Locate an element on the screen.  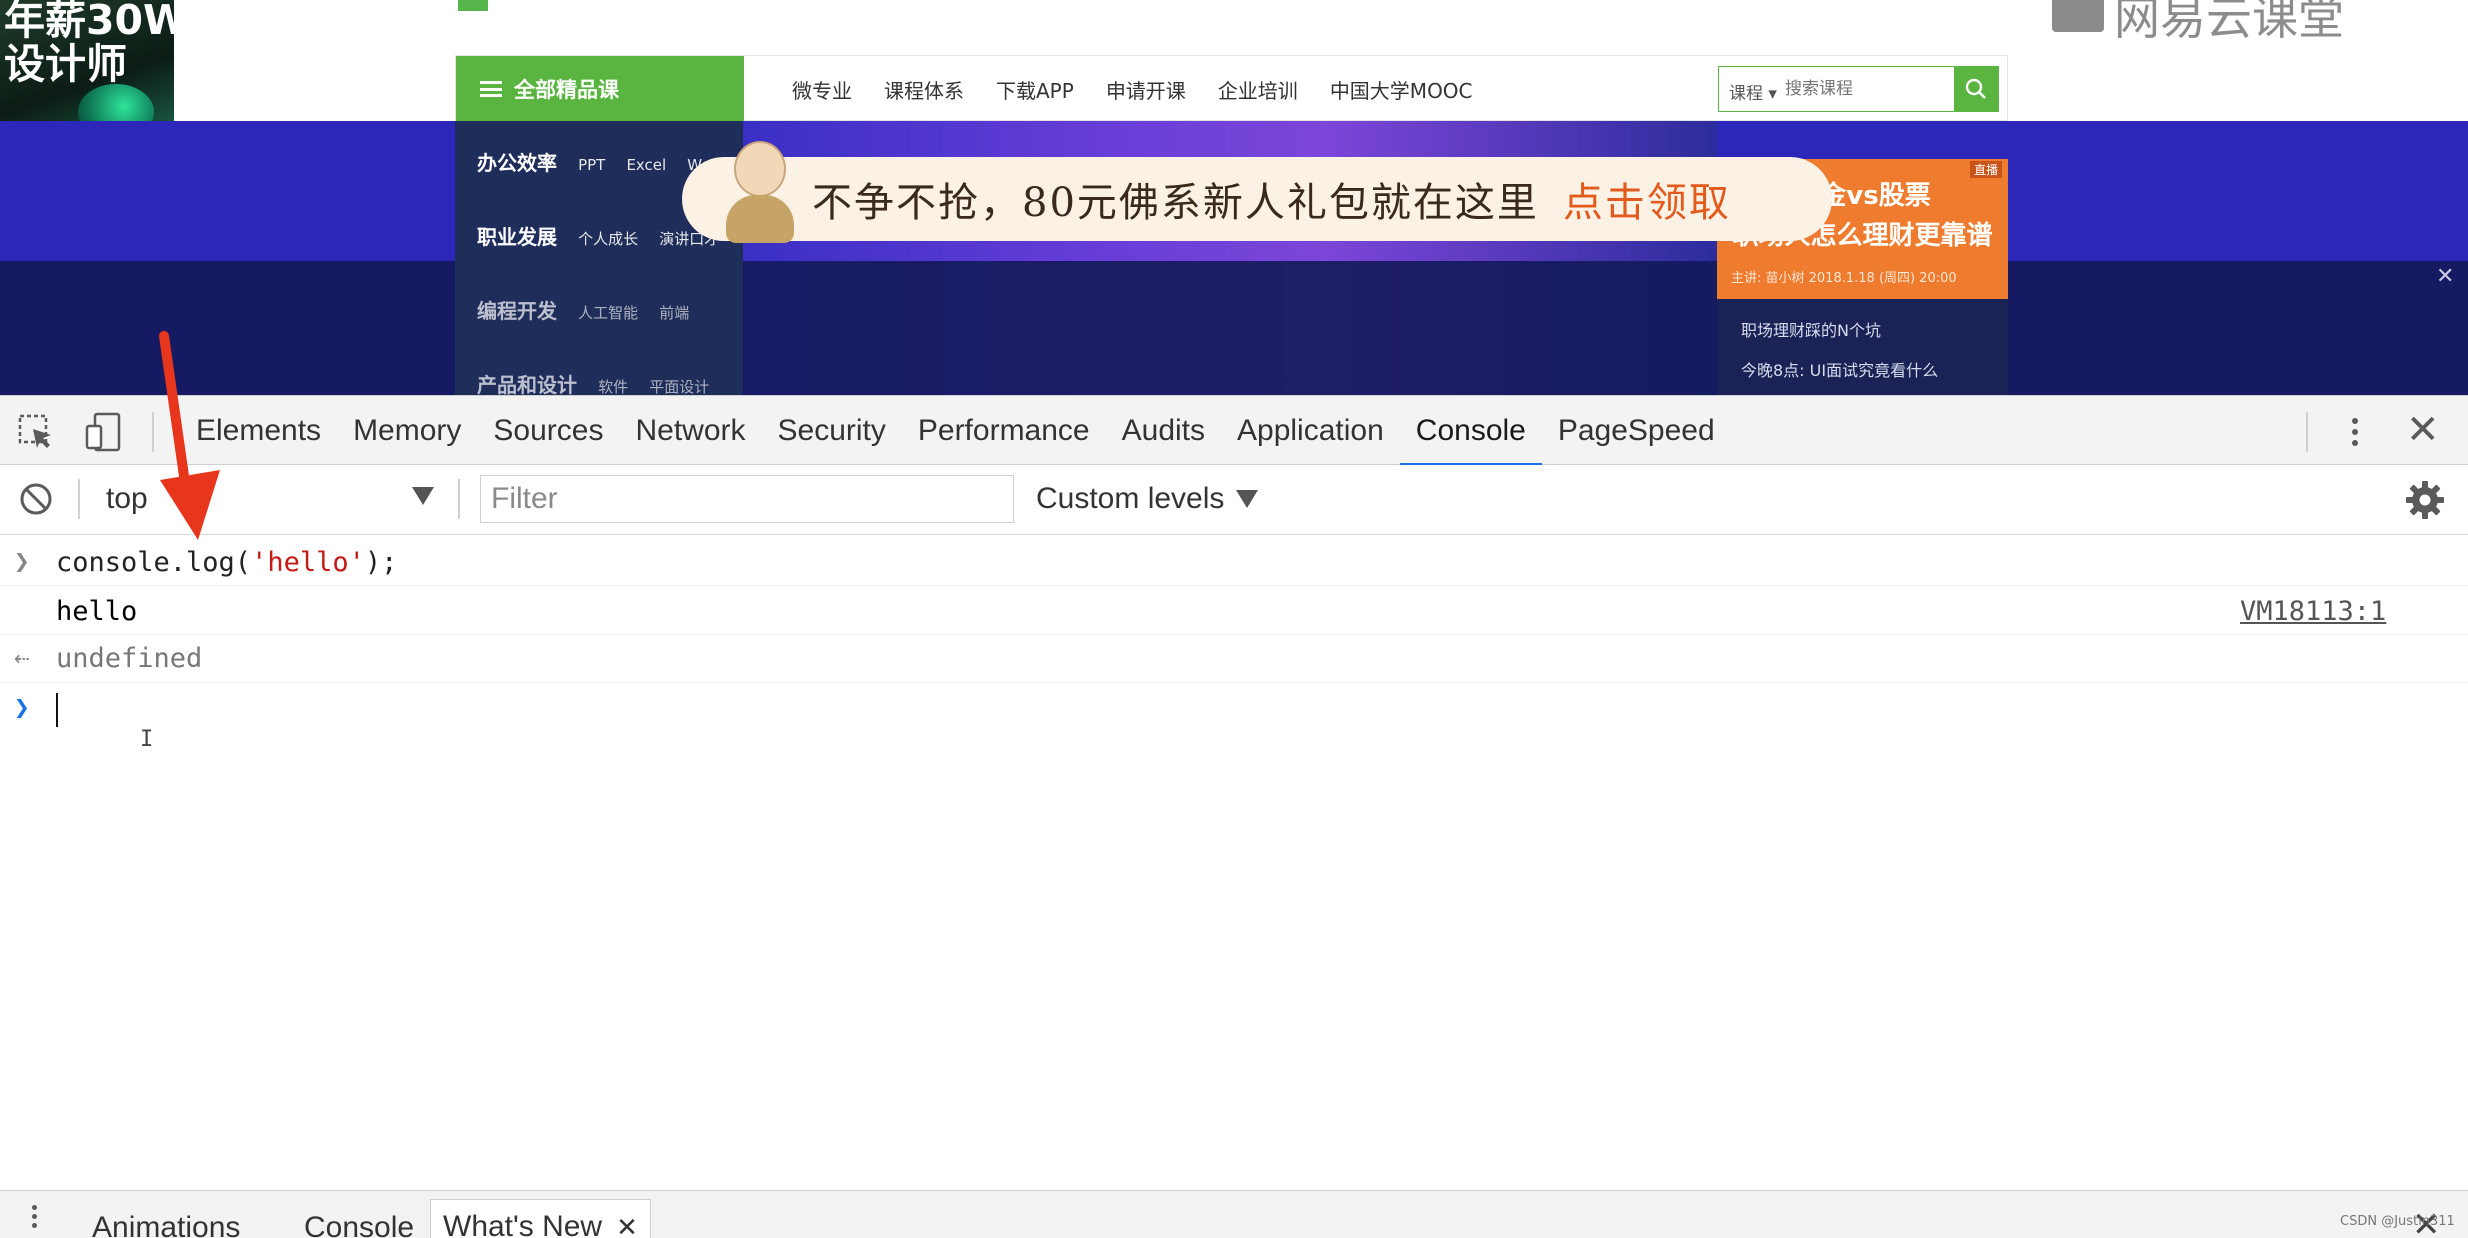
site-search: 课程 ▾ is located at coordinates (1858, 89).